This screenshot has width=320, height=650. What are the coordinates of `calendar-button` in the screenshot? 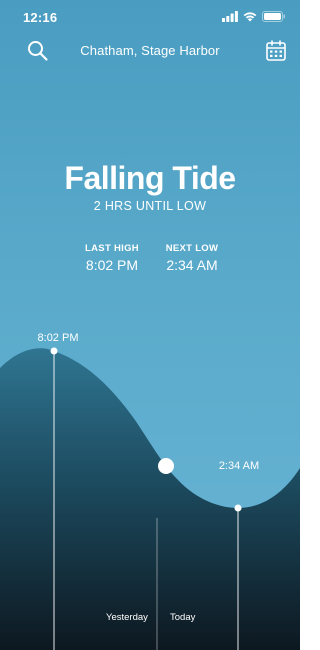 It's located at (276, 51).